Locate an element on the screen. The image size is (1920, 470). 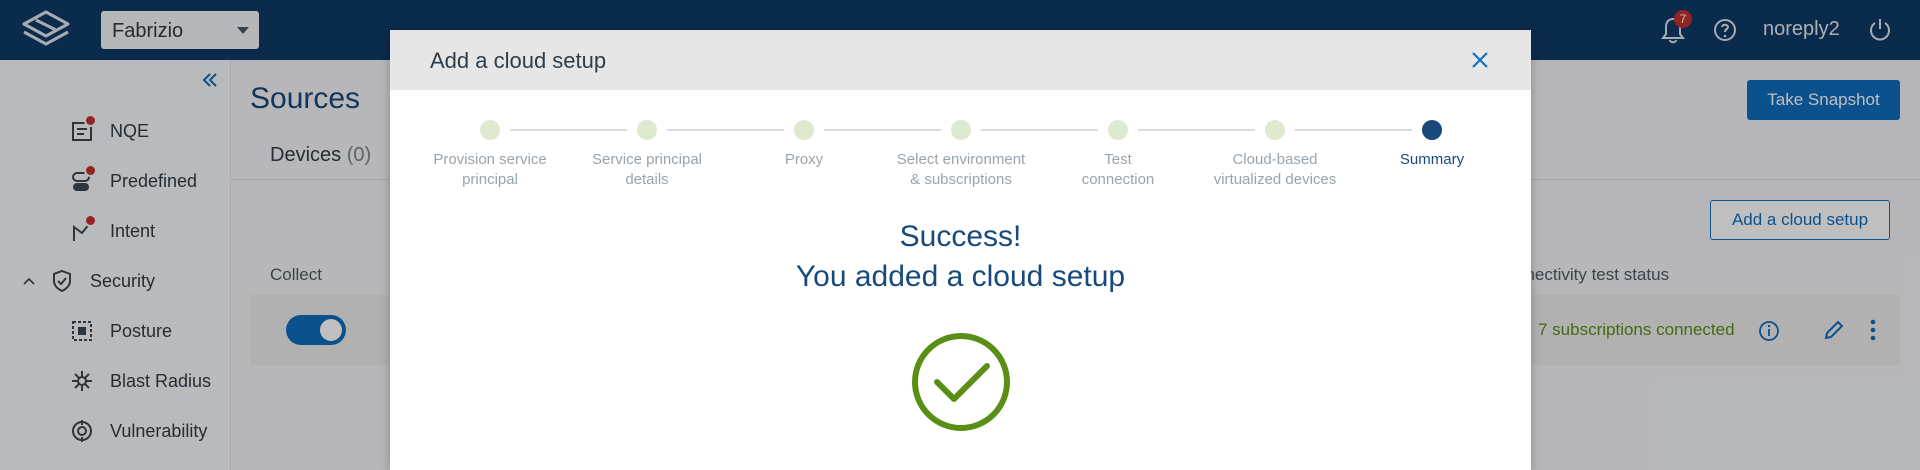
step-service-principal-details: Service principal details is located at coordinates (647, 155).